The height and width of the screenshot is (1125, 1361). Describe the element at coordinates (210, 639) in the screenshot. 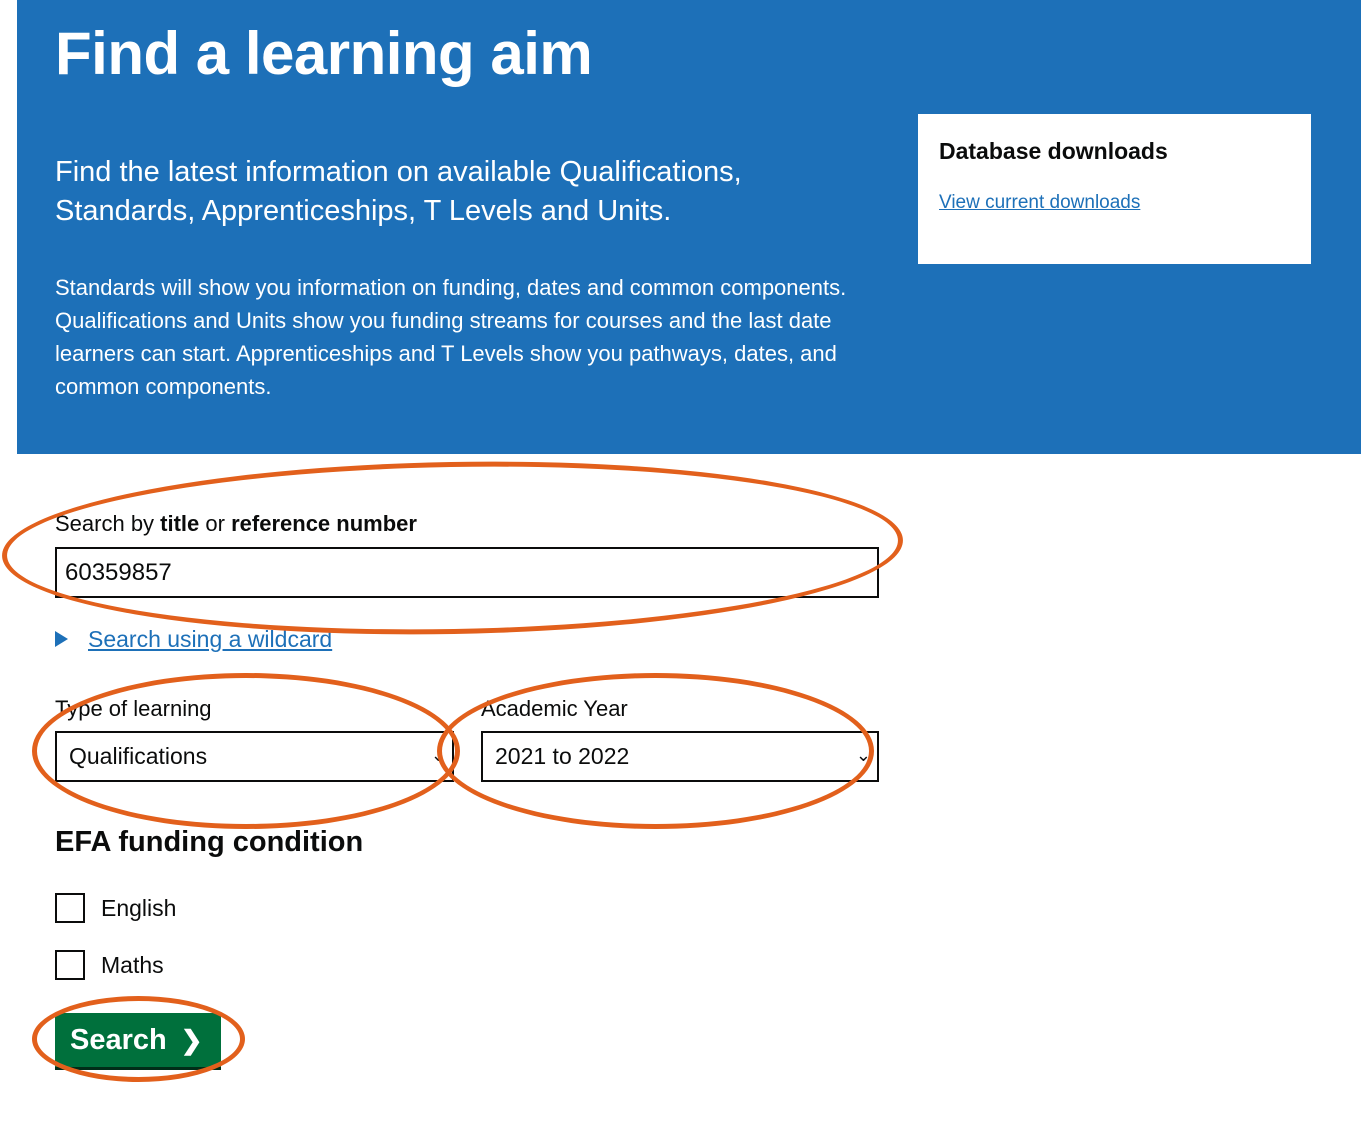

I see `wildcard-link: Search using a wildcard` at that location.